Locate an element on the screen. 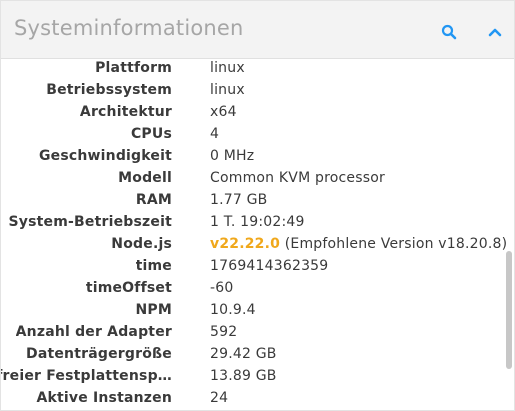 The height and width of the screenshot is (411, 515). info-label: CPUs is located at coordinates (151, 134).